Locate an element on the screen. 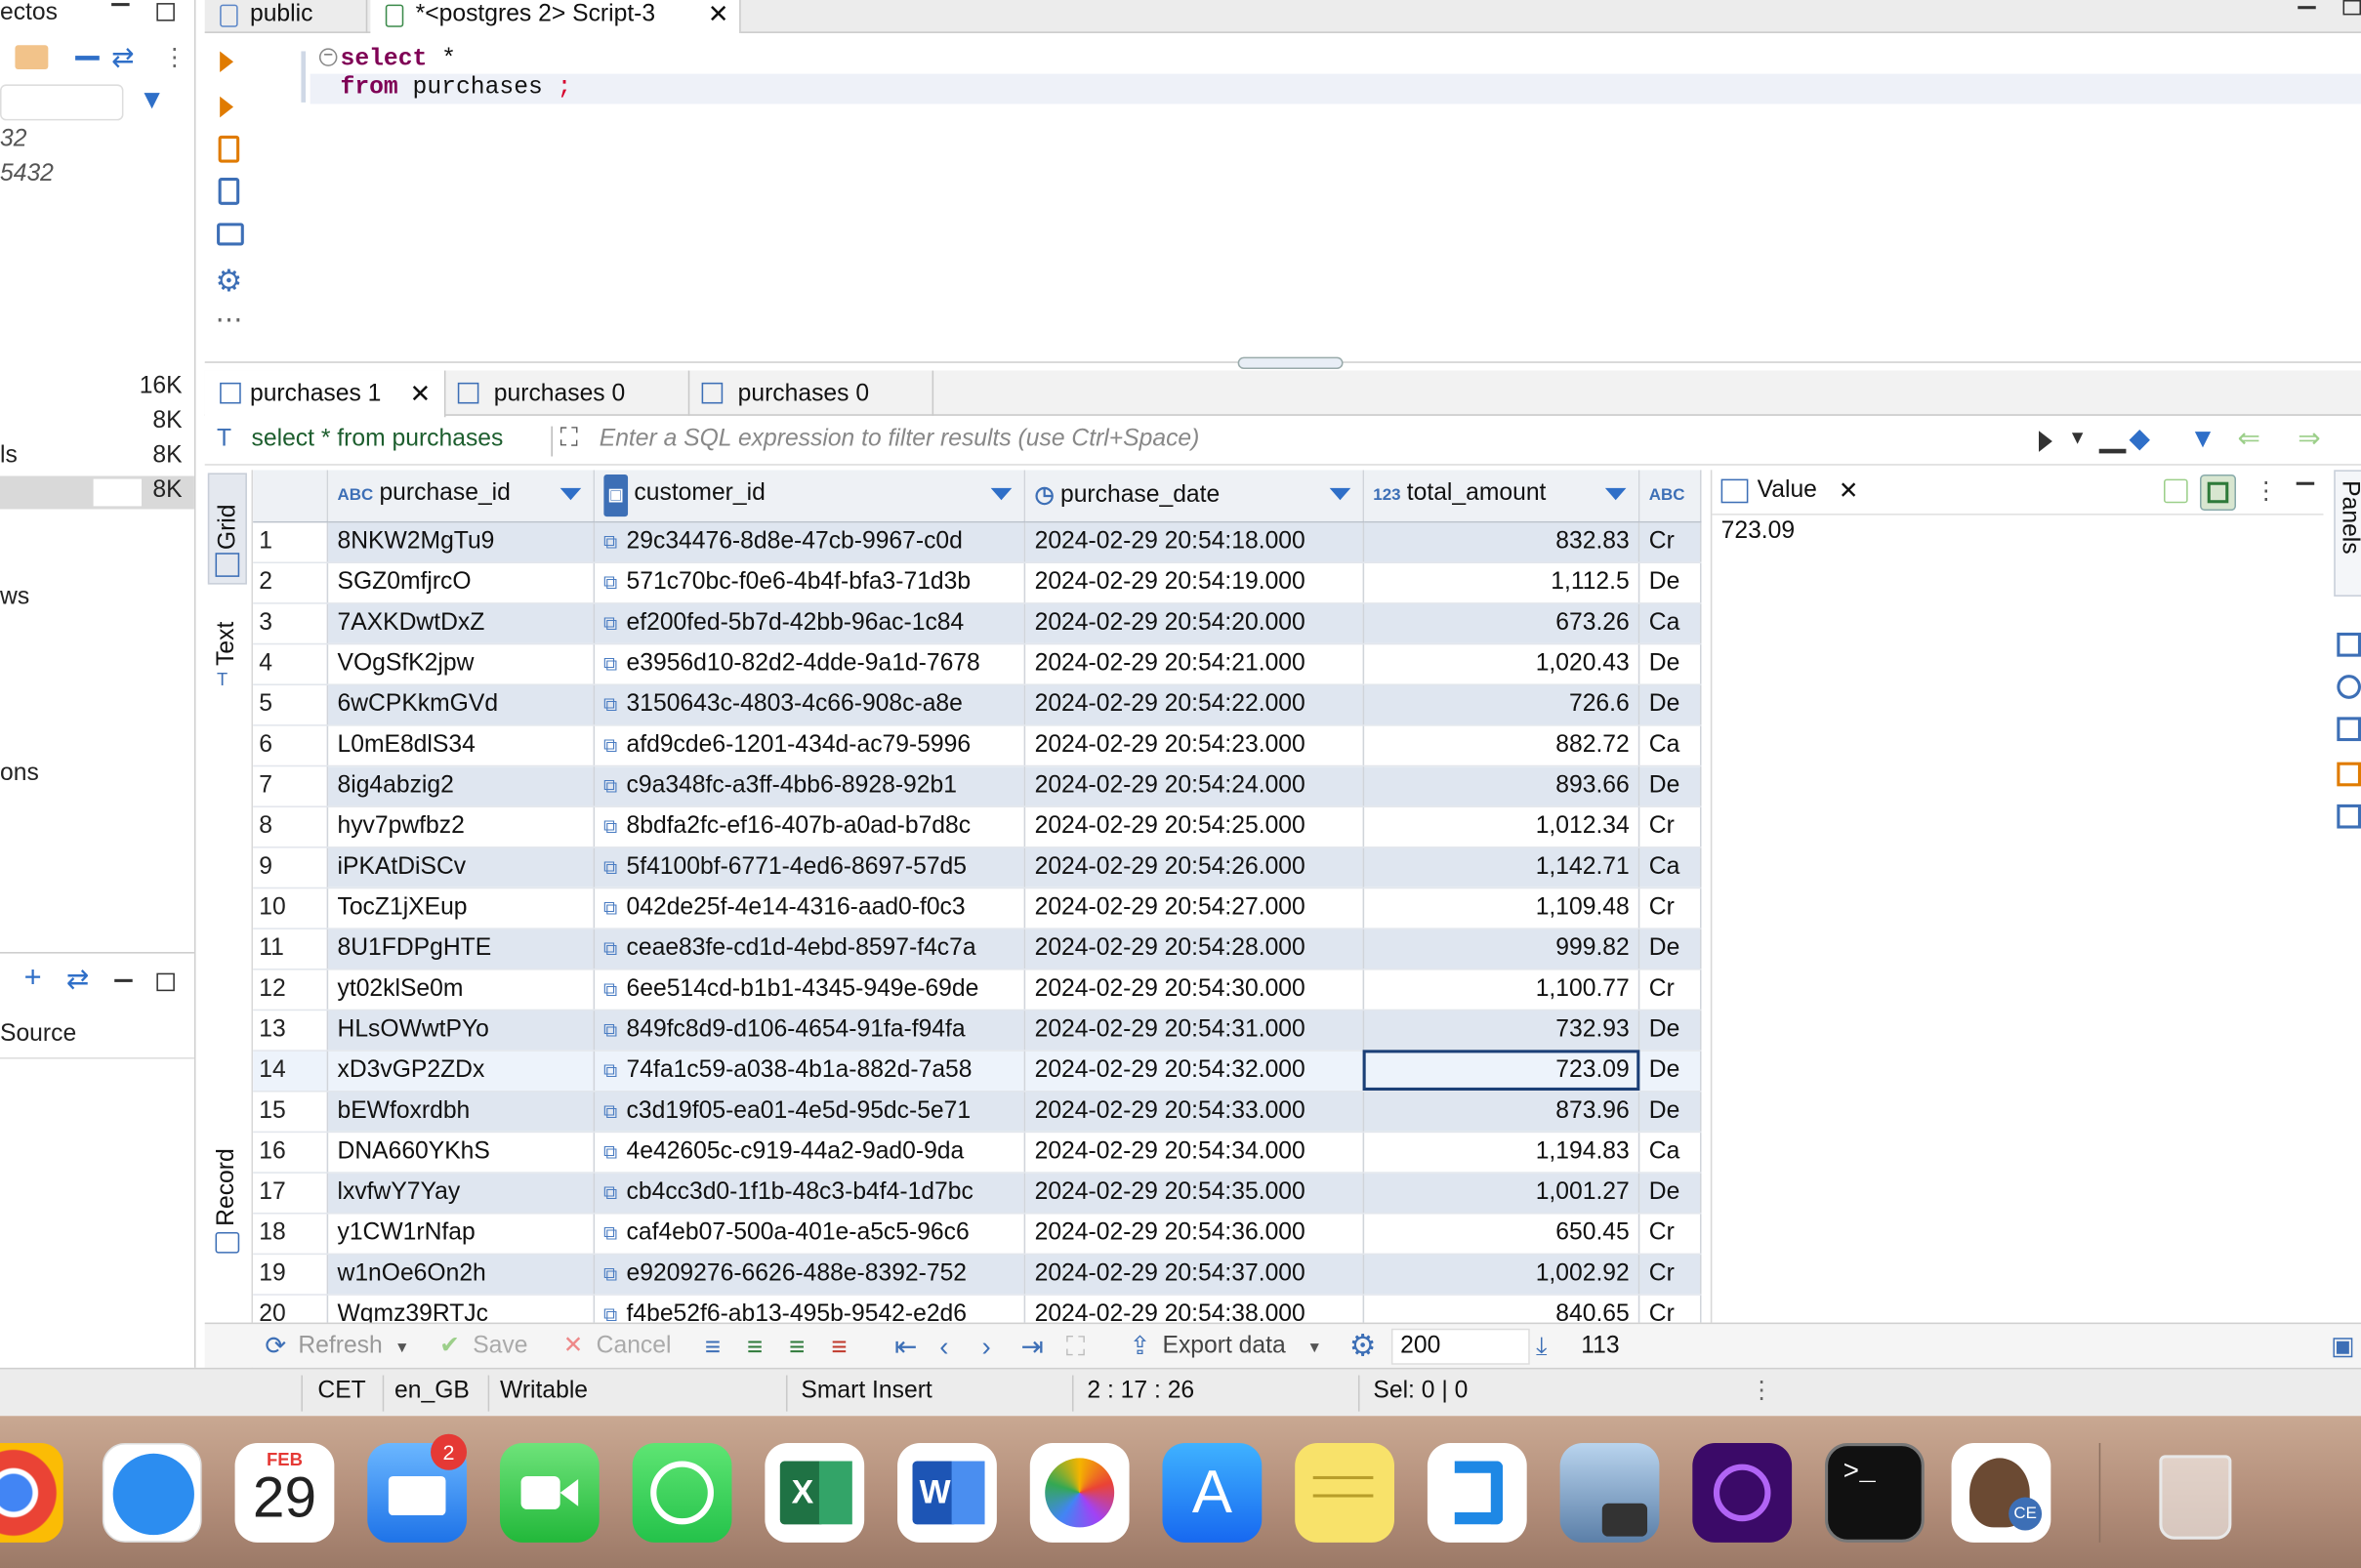 The width and height of the screenshot is (2361, 1568). sidebar-filter-input is located at coordinates (62, 103).